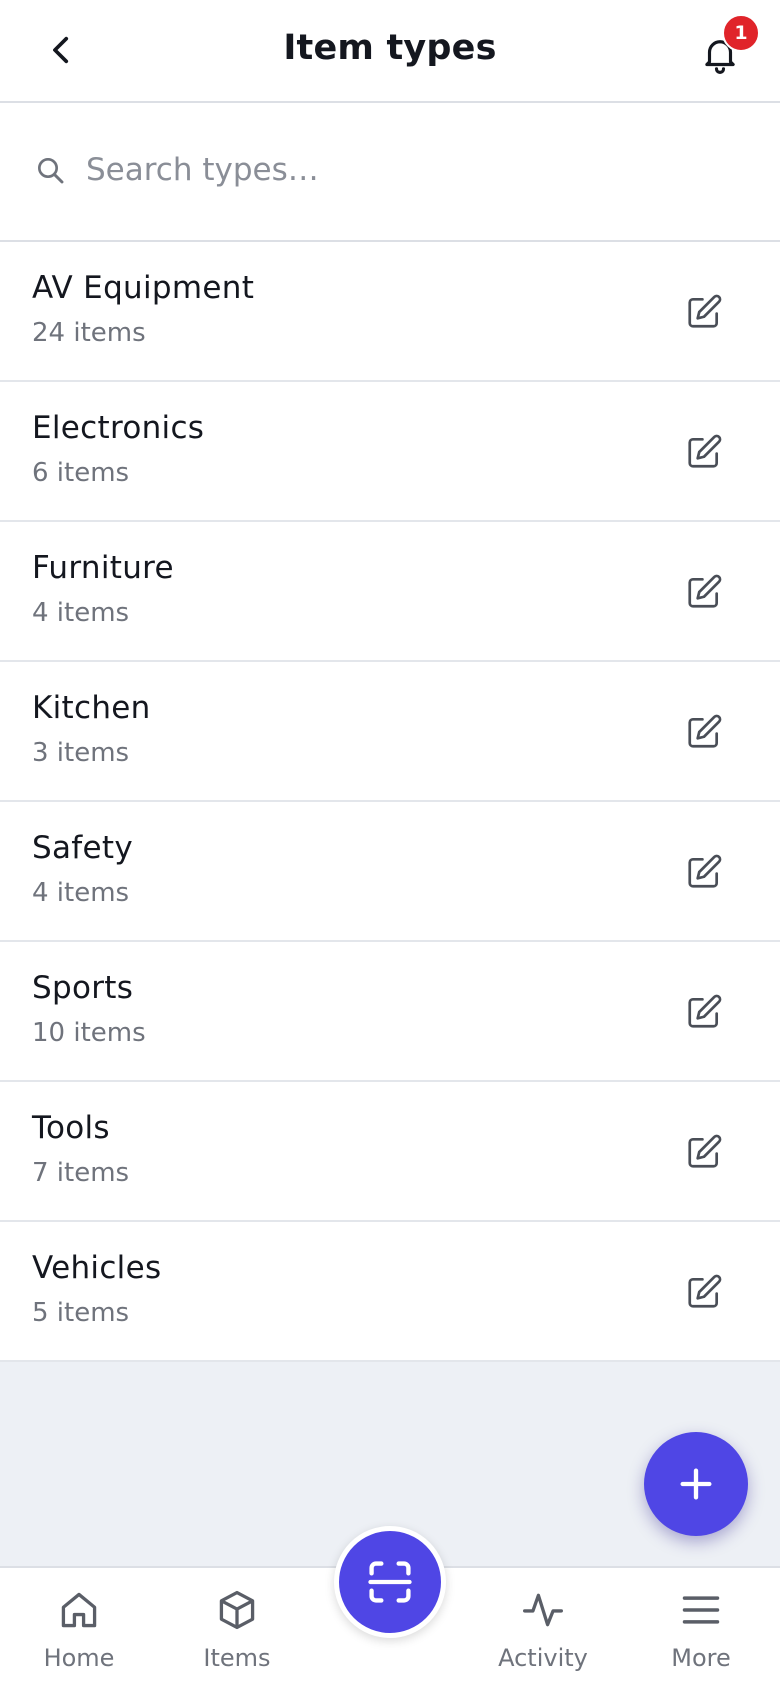  Describe the element at coordinates (89, 333) in the screenshot. I see `type-count: 24 items` at that location.